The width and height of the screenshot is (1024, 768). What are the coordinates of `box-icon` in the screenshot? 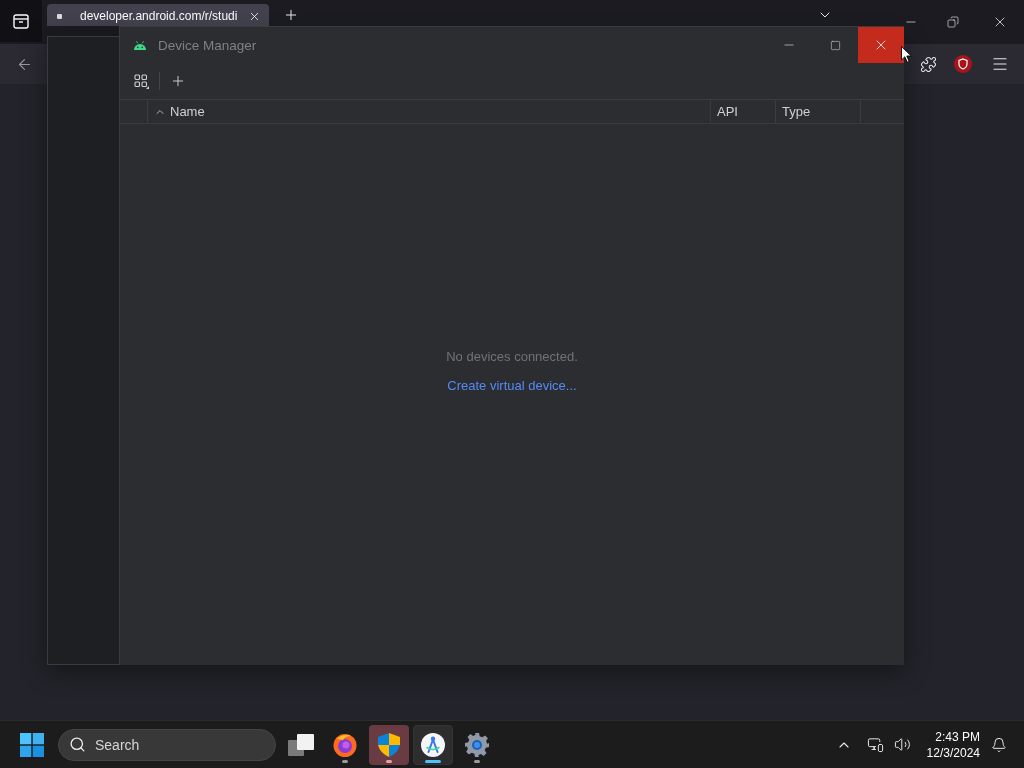 It's located at (21, 21).